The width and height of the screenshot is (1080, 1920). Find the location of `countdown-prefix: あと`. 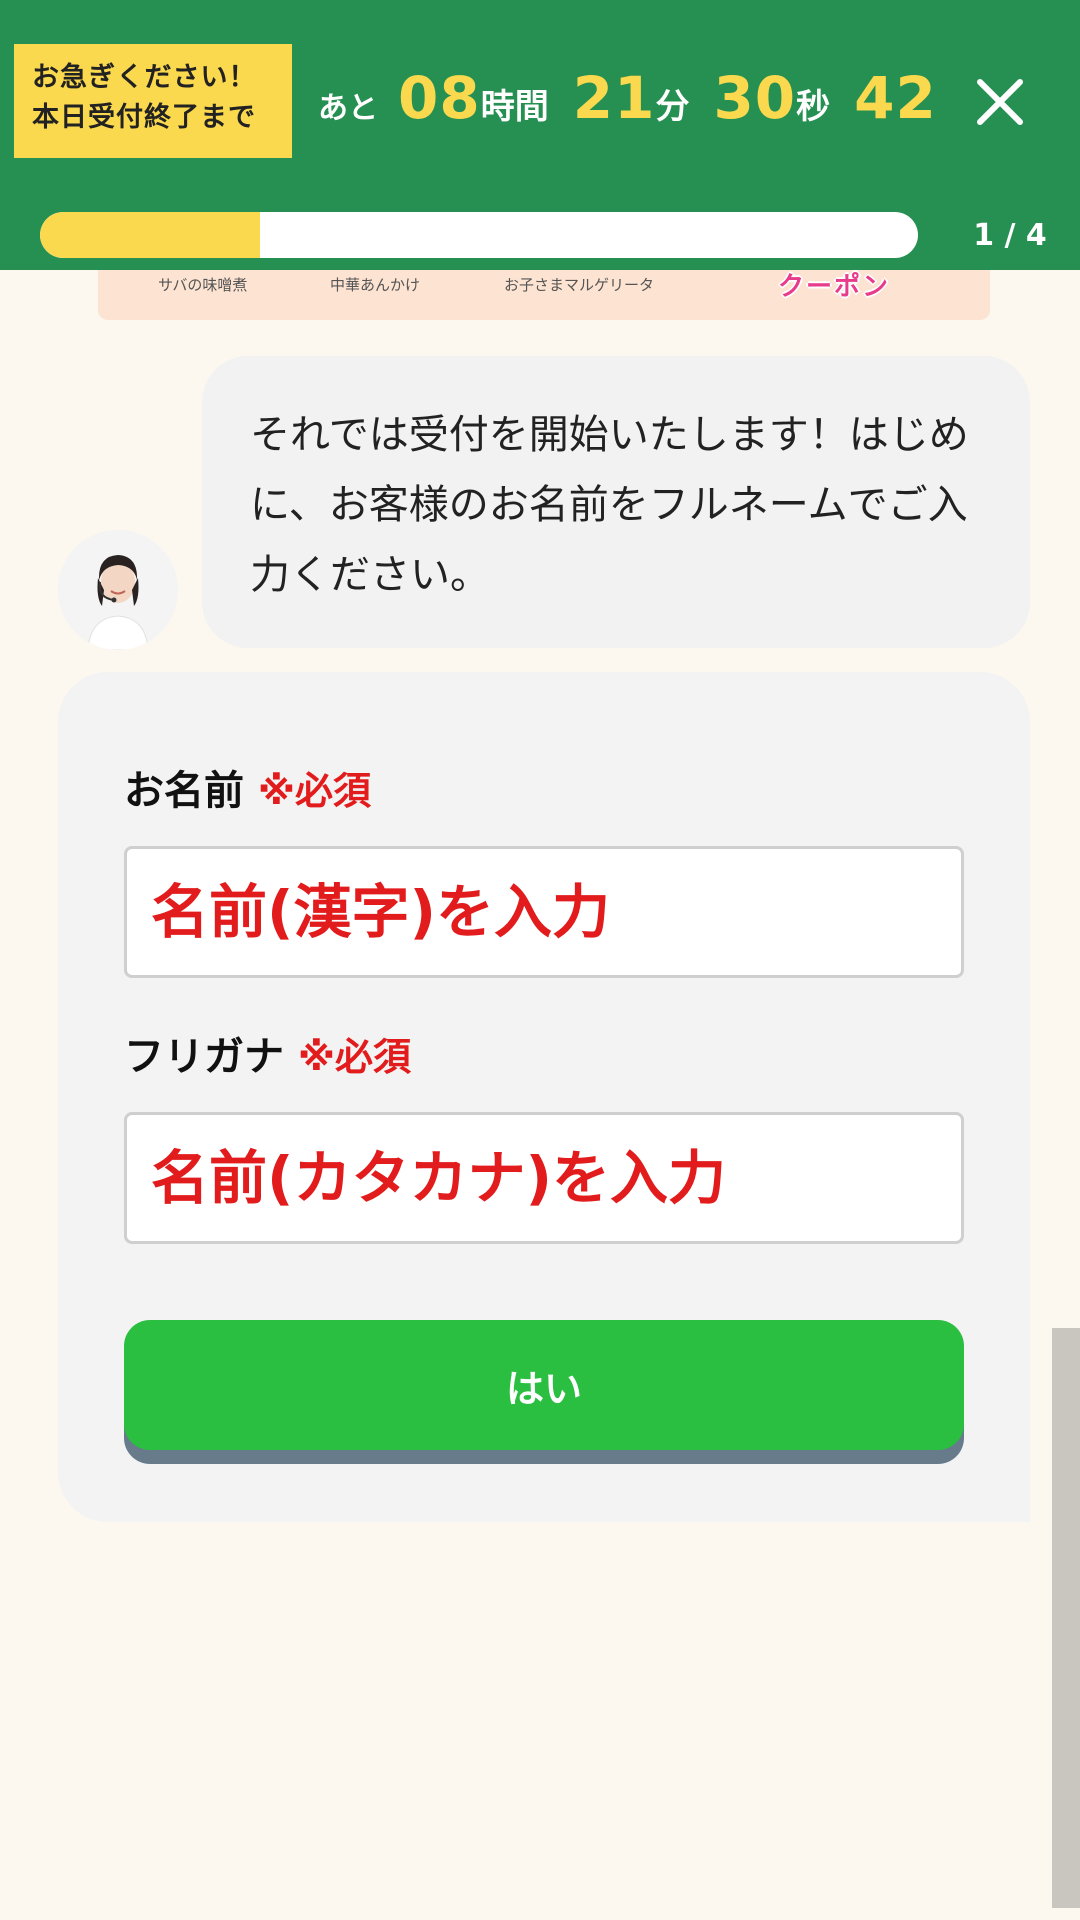

countdown-prefix: あと is located at coordinates (348, 108).